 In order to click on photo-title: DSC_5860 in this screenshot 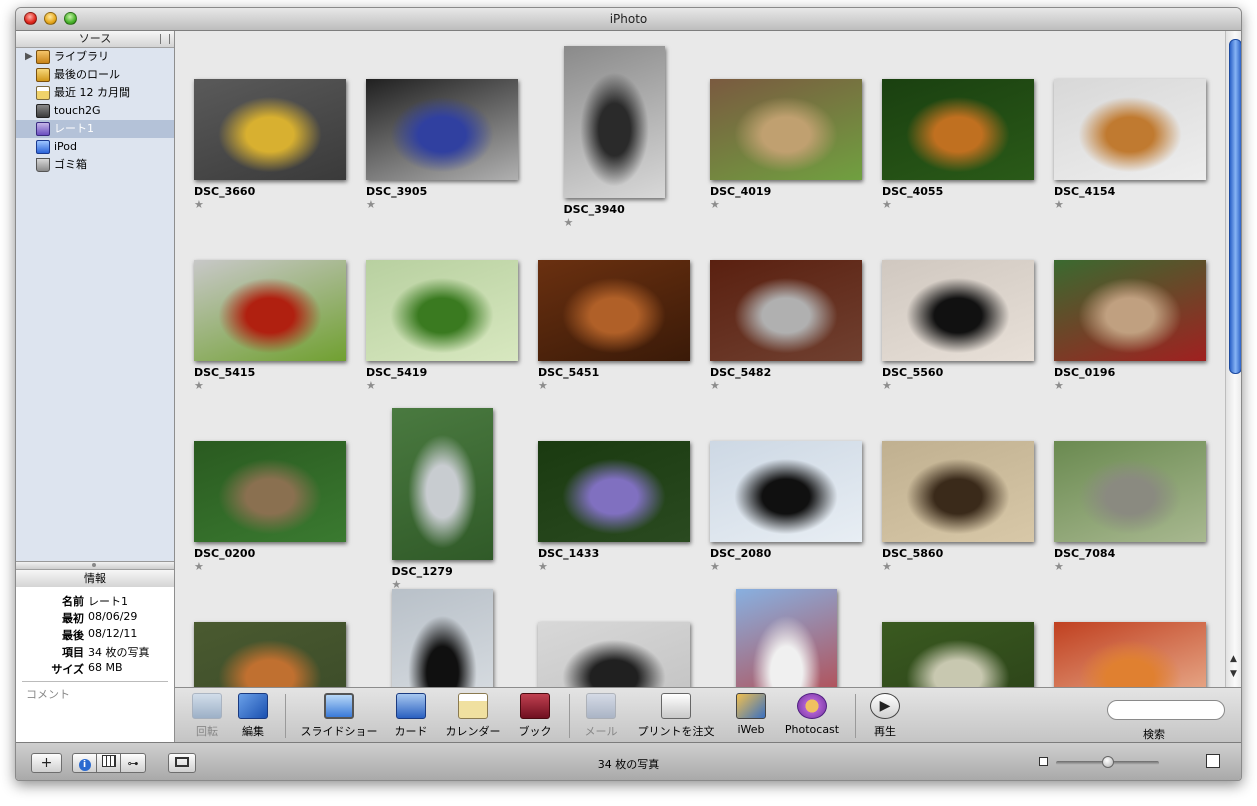, I will do `click(912, 553)`.